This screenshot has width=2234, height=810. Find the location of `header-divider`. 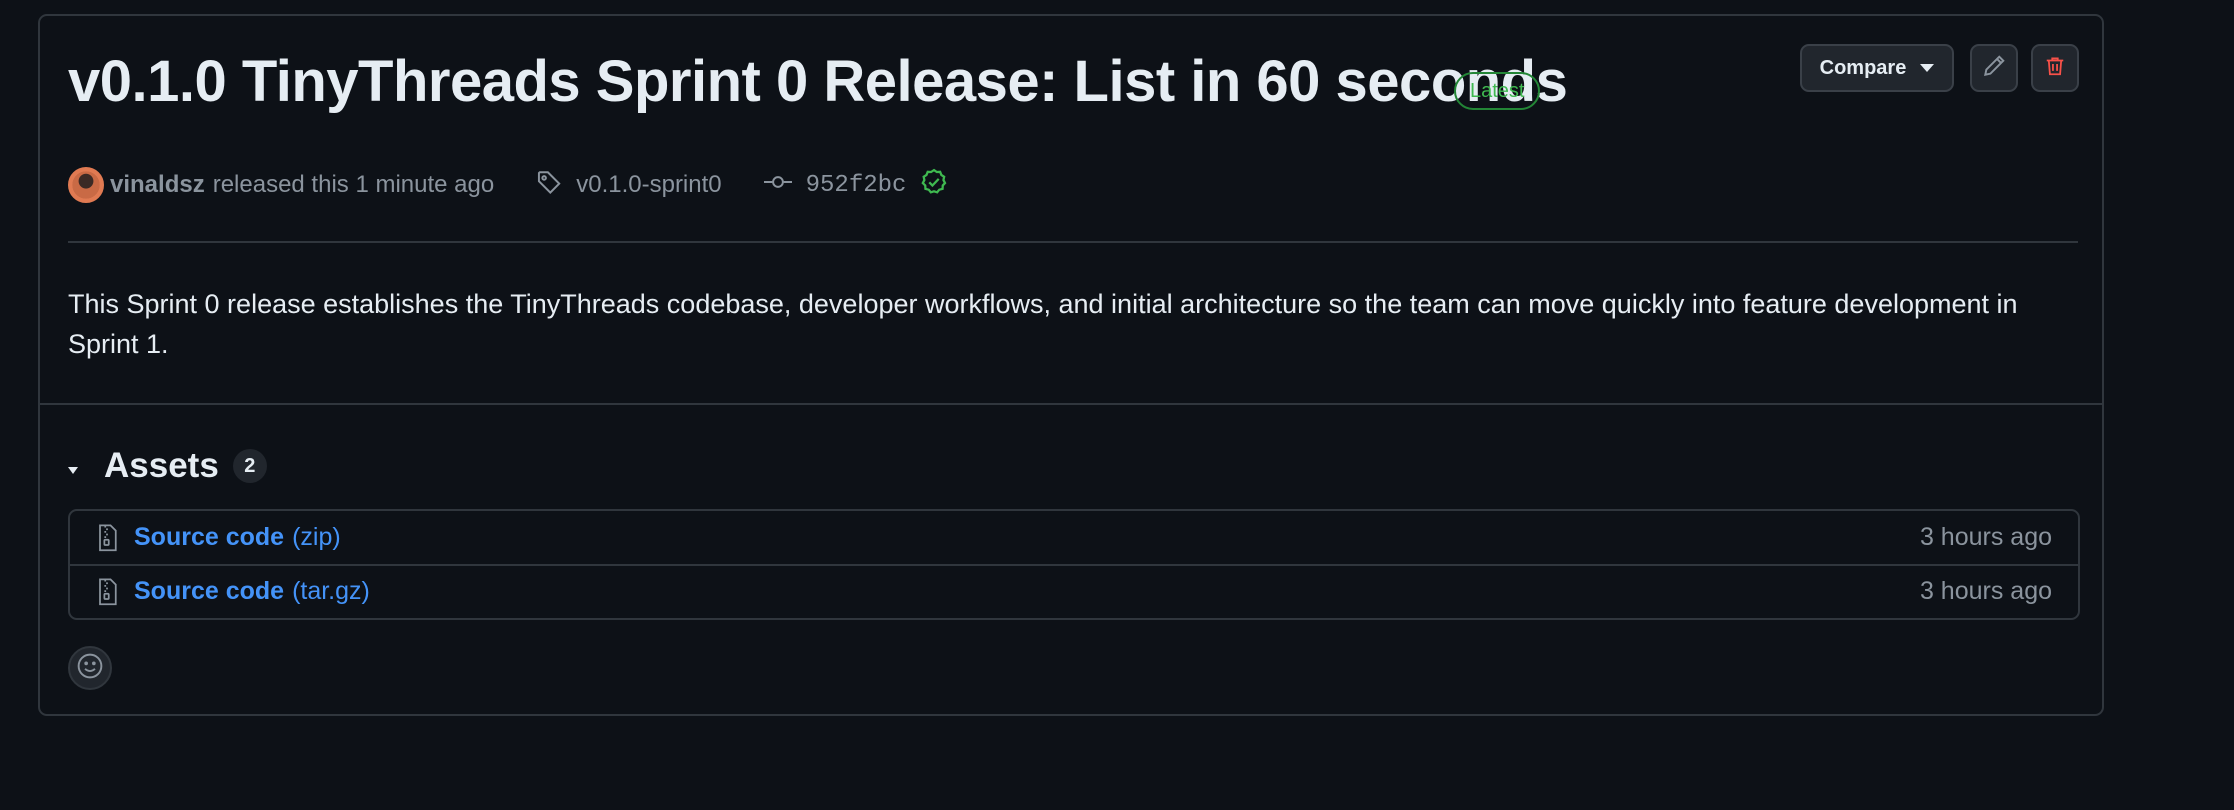

header-divider is located at coordinates (1073, 242).